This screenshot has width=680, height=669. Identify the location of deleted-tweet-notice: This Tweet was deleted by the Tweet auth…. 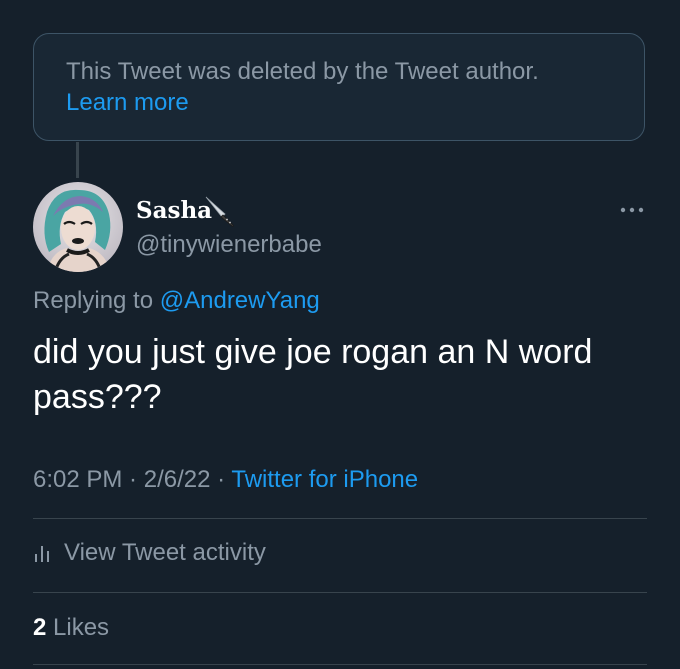
(339, 87).